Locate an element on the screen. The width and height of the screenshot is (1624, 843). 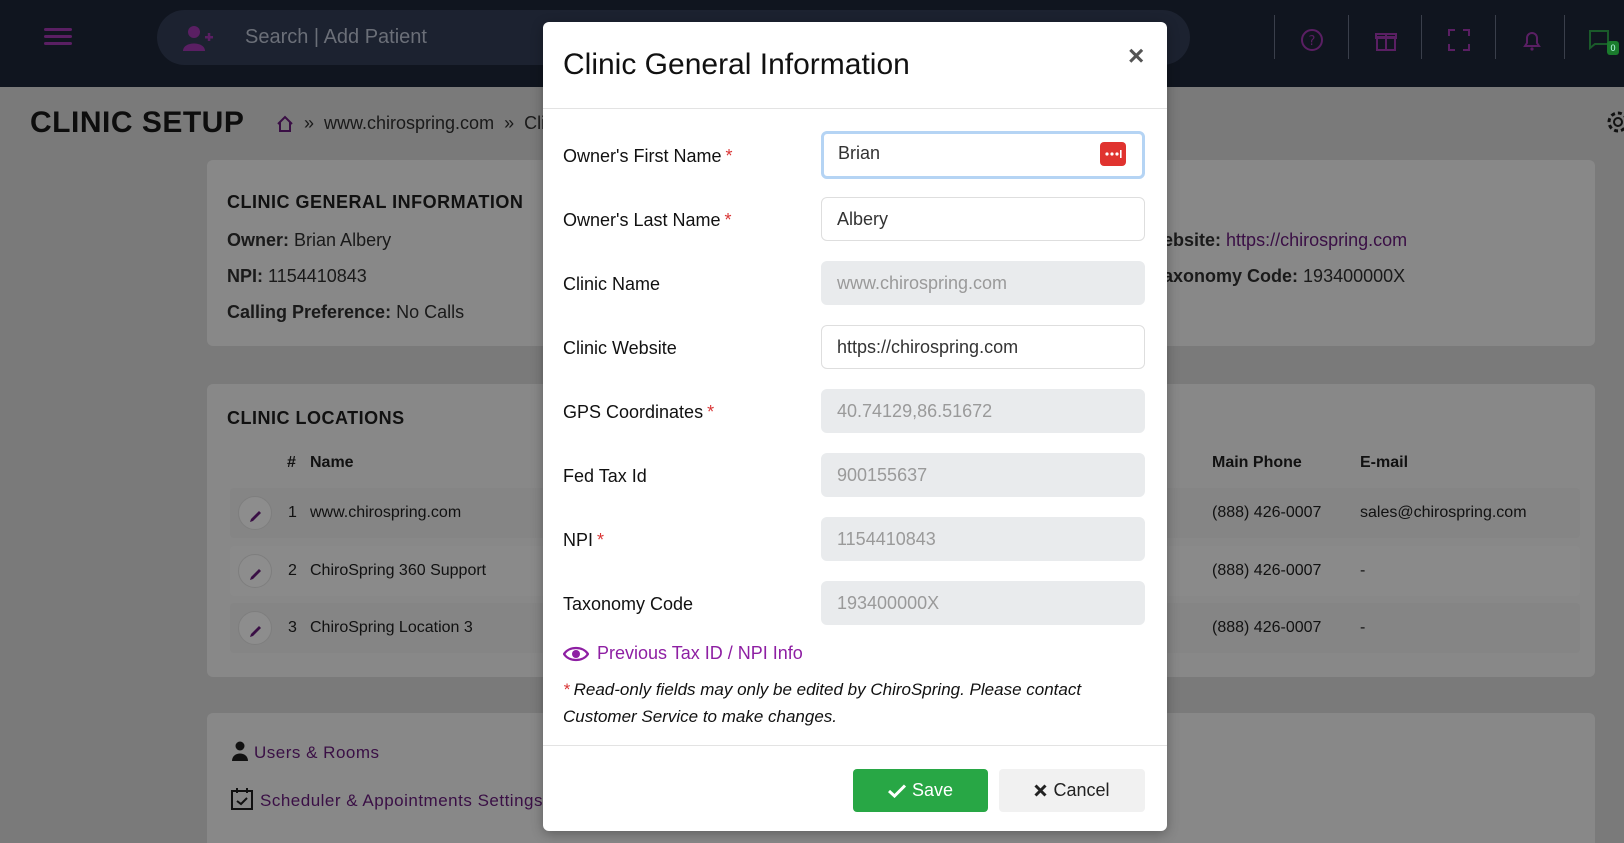
row-name: ChiroSpring 360 Support is located at coordinates (398, 570).